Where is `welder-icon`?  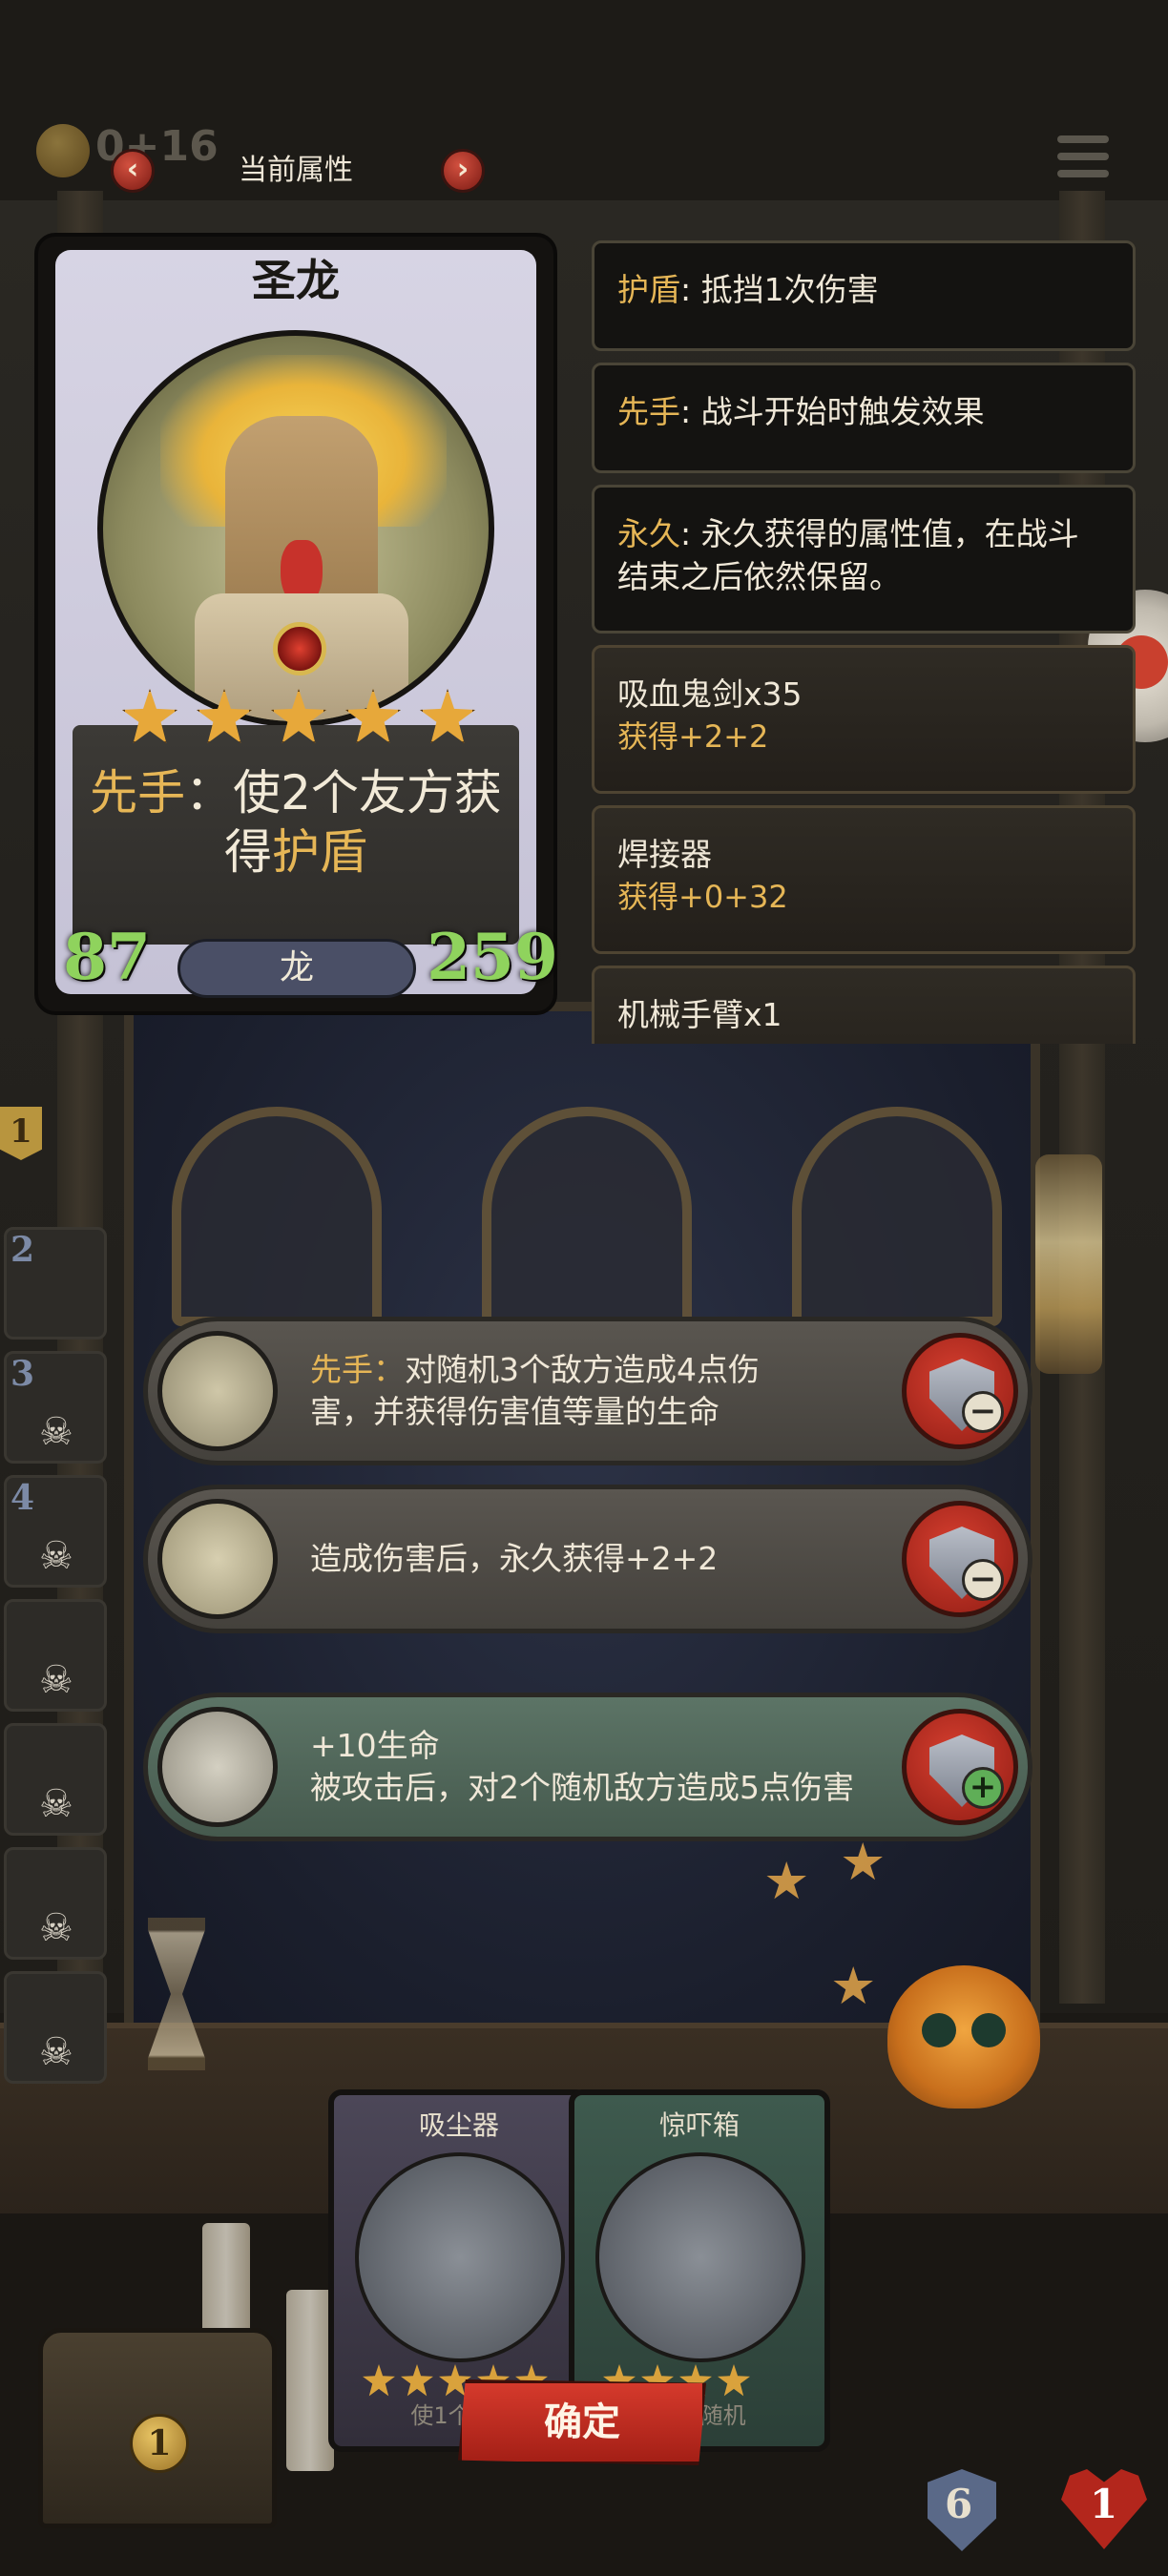
welder-icon is located at coordinates (217, 1559).